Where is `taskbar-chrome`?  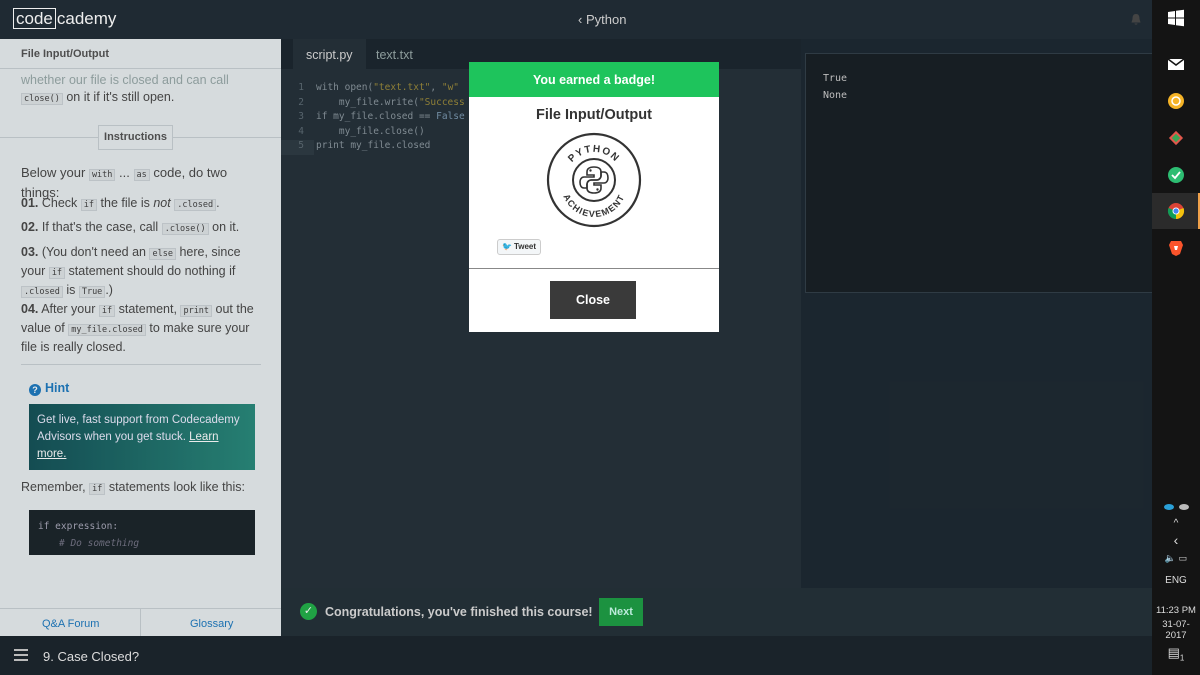
taskbar-chrome is located at coordinates (1176, 211).